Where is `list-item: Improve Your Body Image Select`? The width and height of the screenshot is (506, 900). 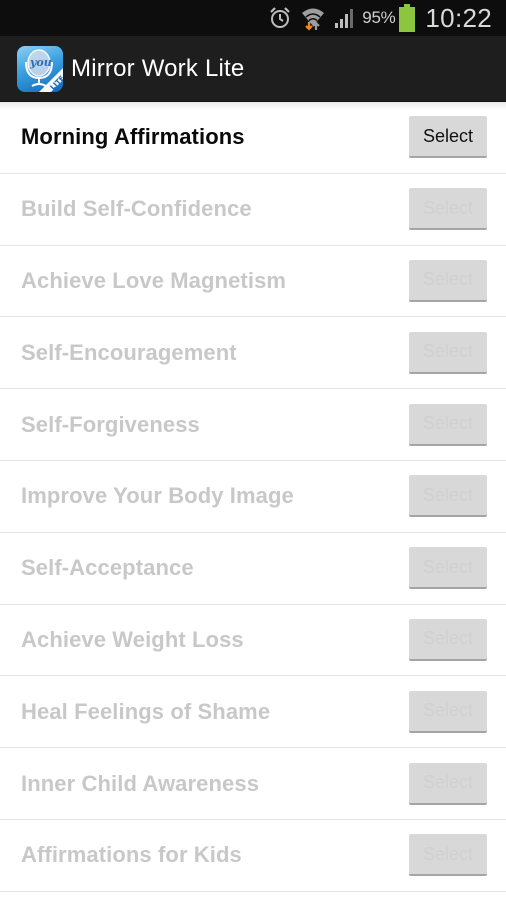
list-item: Improve Your Body Image Select is located at coordinates (253, 497).